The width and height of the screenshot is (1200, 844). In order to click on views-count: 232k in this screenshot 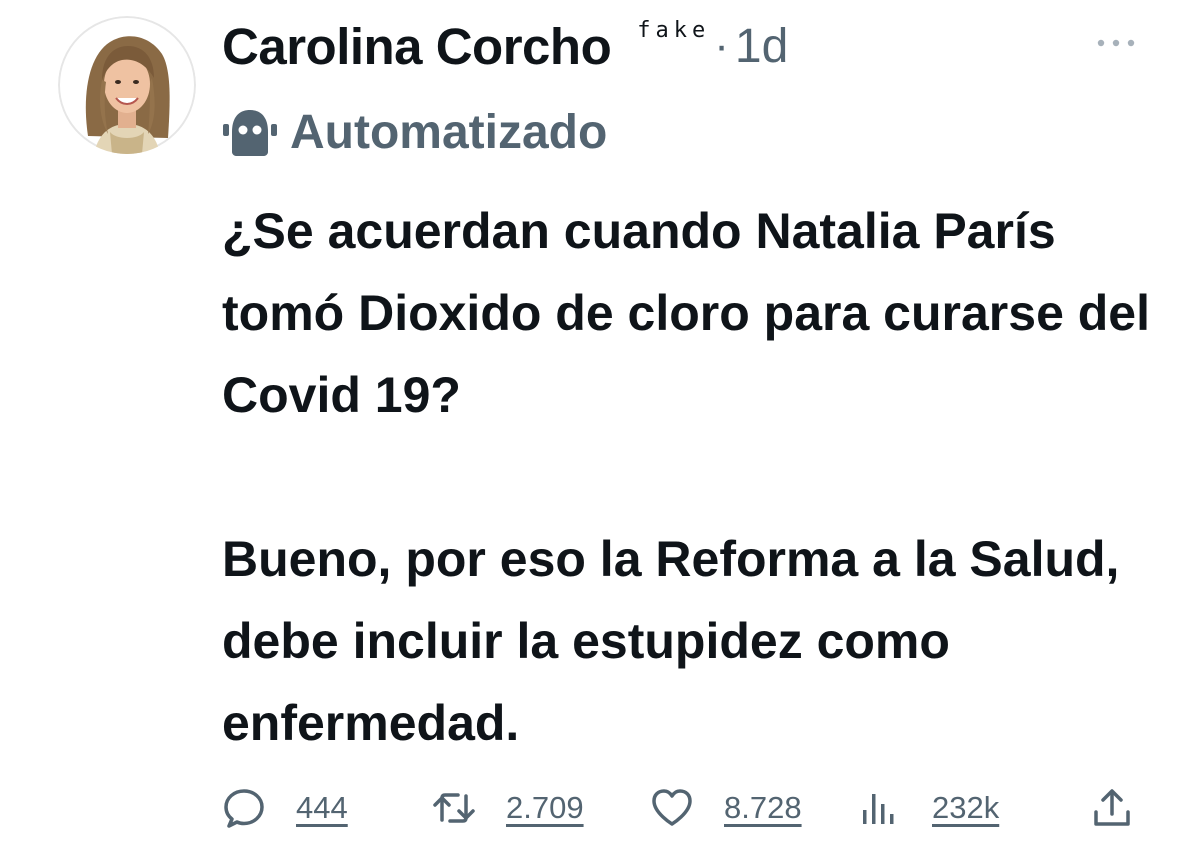, I will do `click(965, 808)`.